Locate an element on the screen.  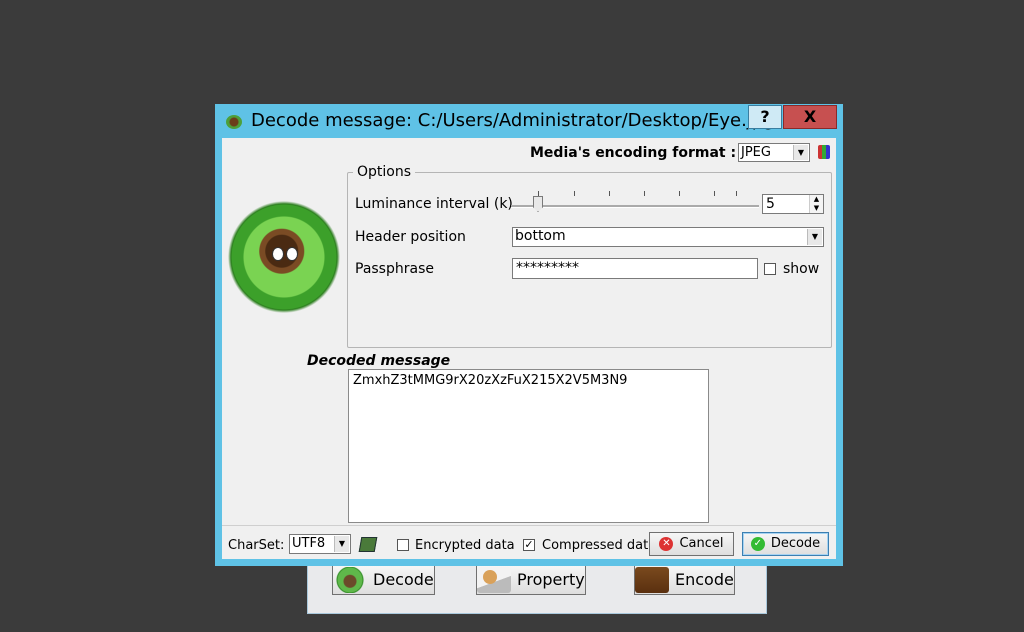
encrypted-data-checkbox is located at coordinates (403, 545).